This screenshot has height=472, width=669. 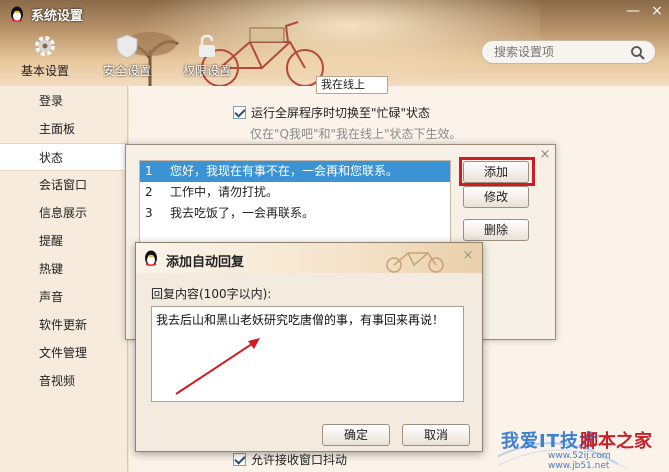 What do you see at coordinates (295, 192) in the screenshot?
I see `list-item: 2 工作中，请勿打扰。` at bounding box center [295, 192].